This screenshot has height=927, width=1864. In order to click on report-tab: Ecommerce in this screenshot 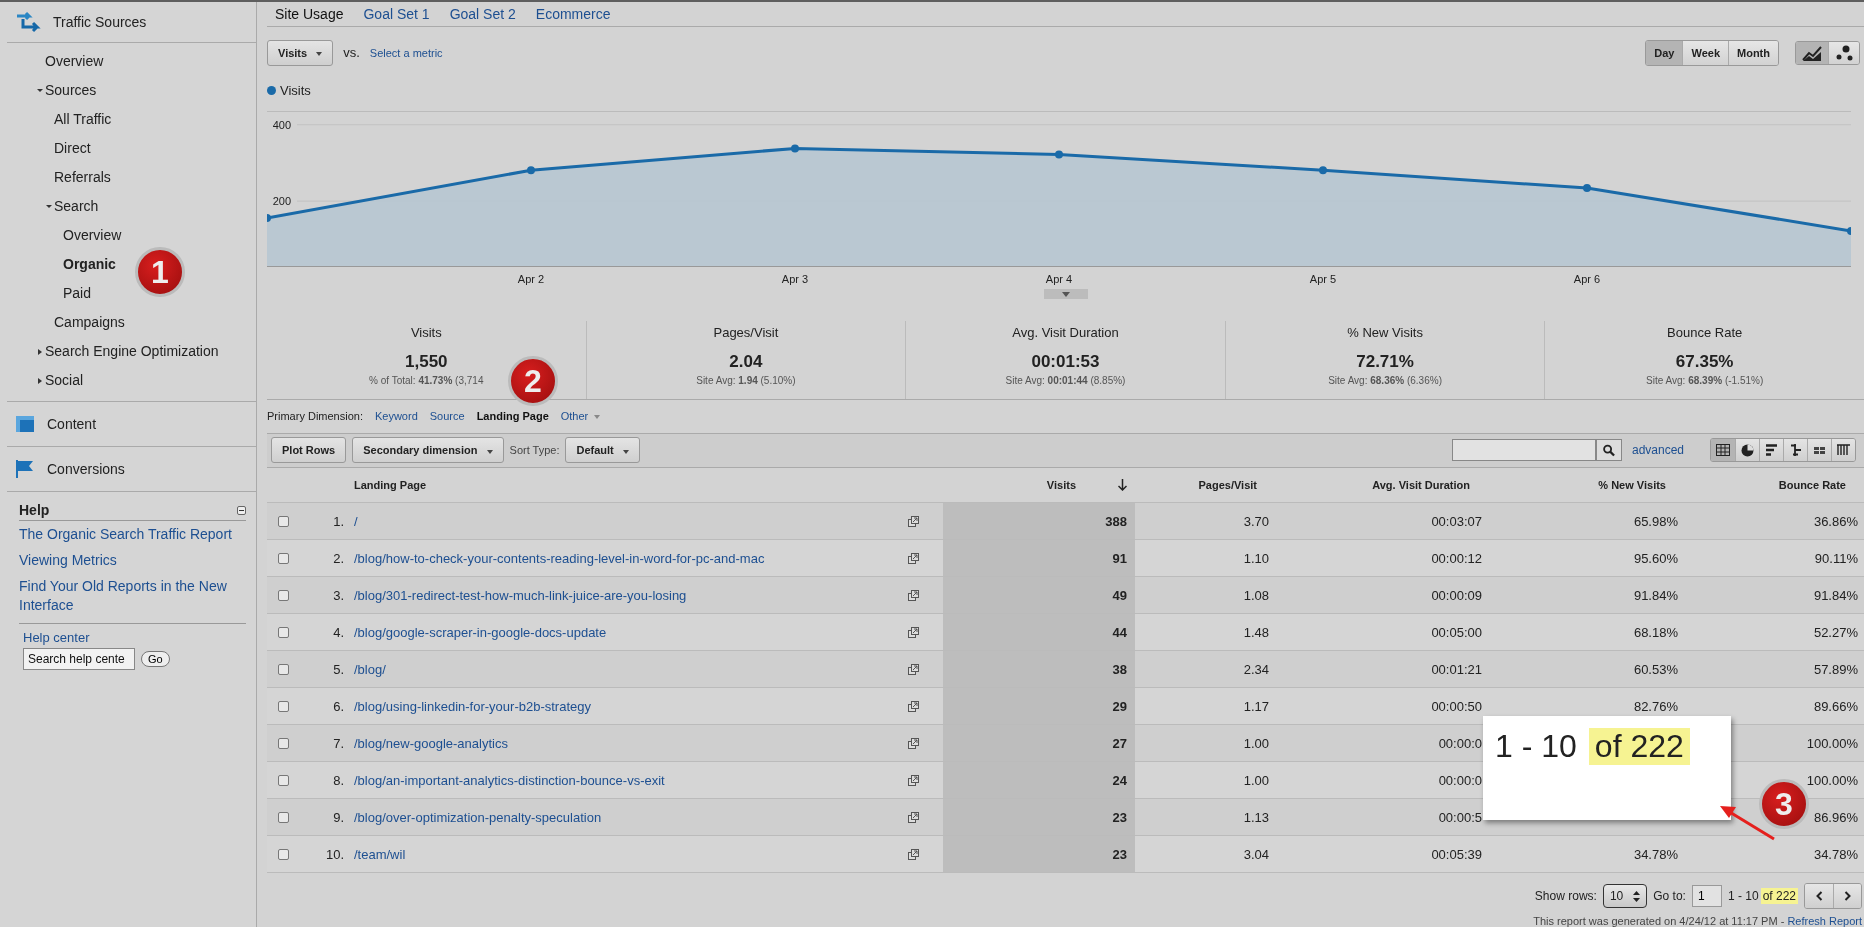, I will do `click(573, 14)`.